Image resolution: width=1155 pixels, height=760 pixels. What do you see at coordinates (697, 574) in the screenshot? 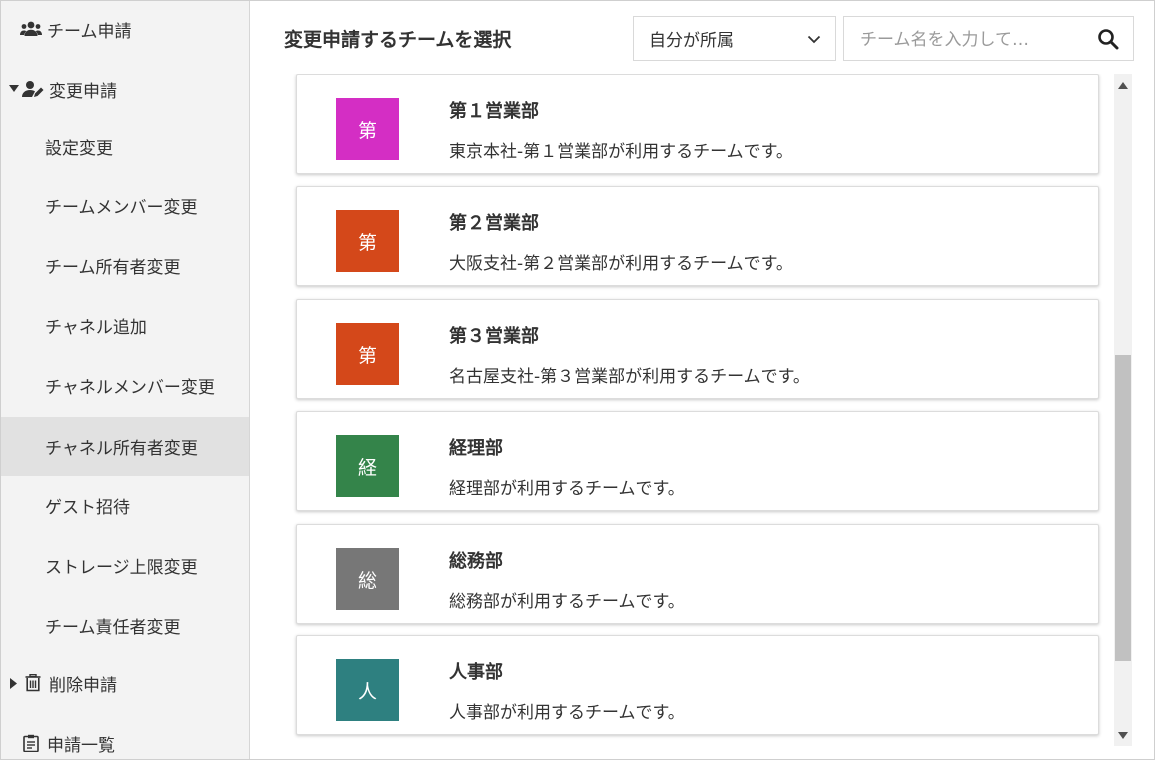
I see `team-card: 総 総務部 総務部が利用するチームです。` at bounding box center [697, 574].